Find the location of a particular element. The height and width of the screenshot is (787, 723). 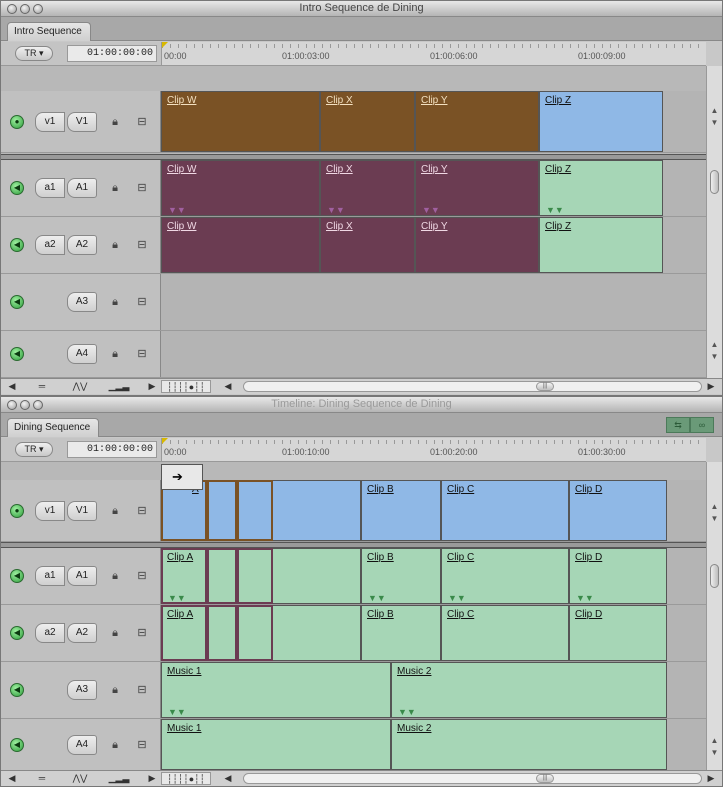

track-area-v1: Clip W Clip X Clip Y Clip Z is located at coordinates (433, 121).